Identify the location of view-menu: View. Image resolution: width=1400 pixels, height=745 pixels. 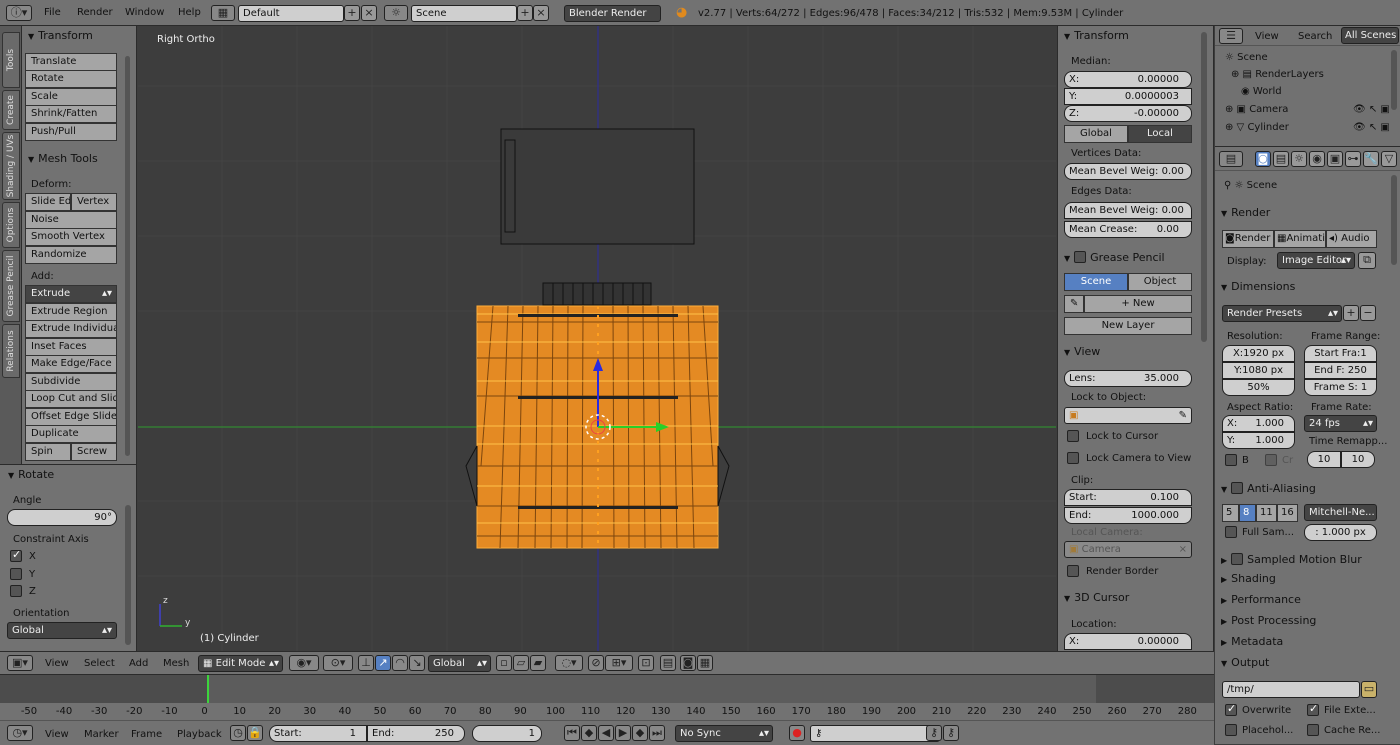
(57, 663).